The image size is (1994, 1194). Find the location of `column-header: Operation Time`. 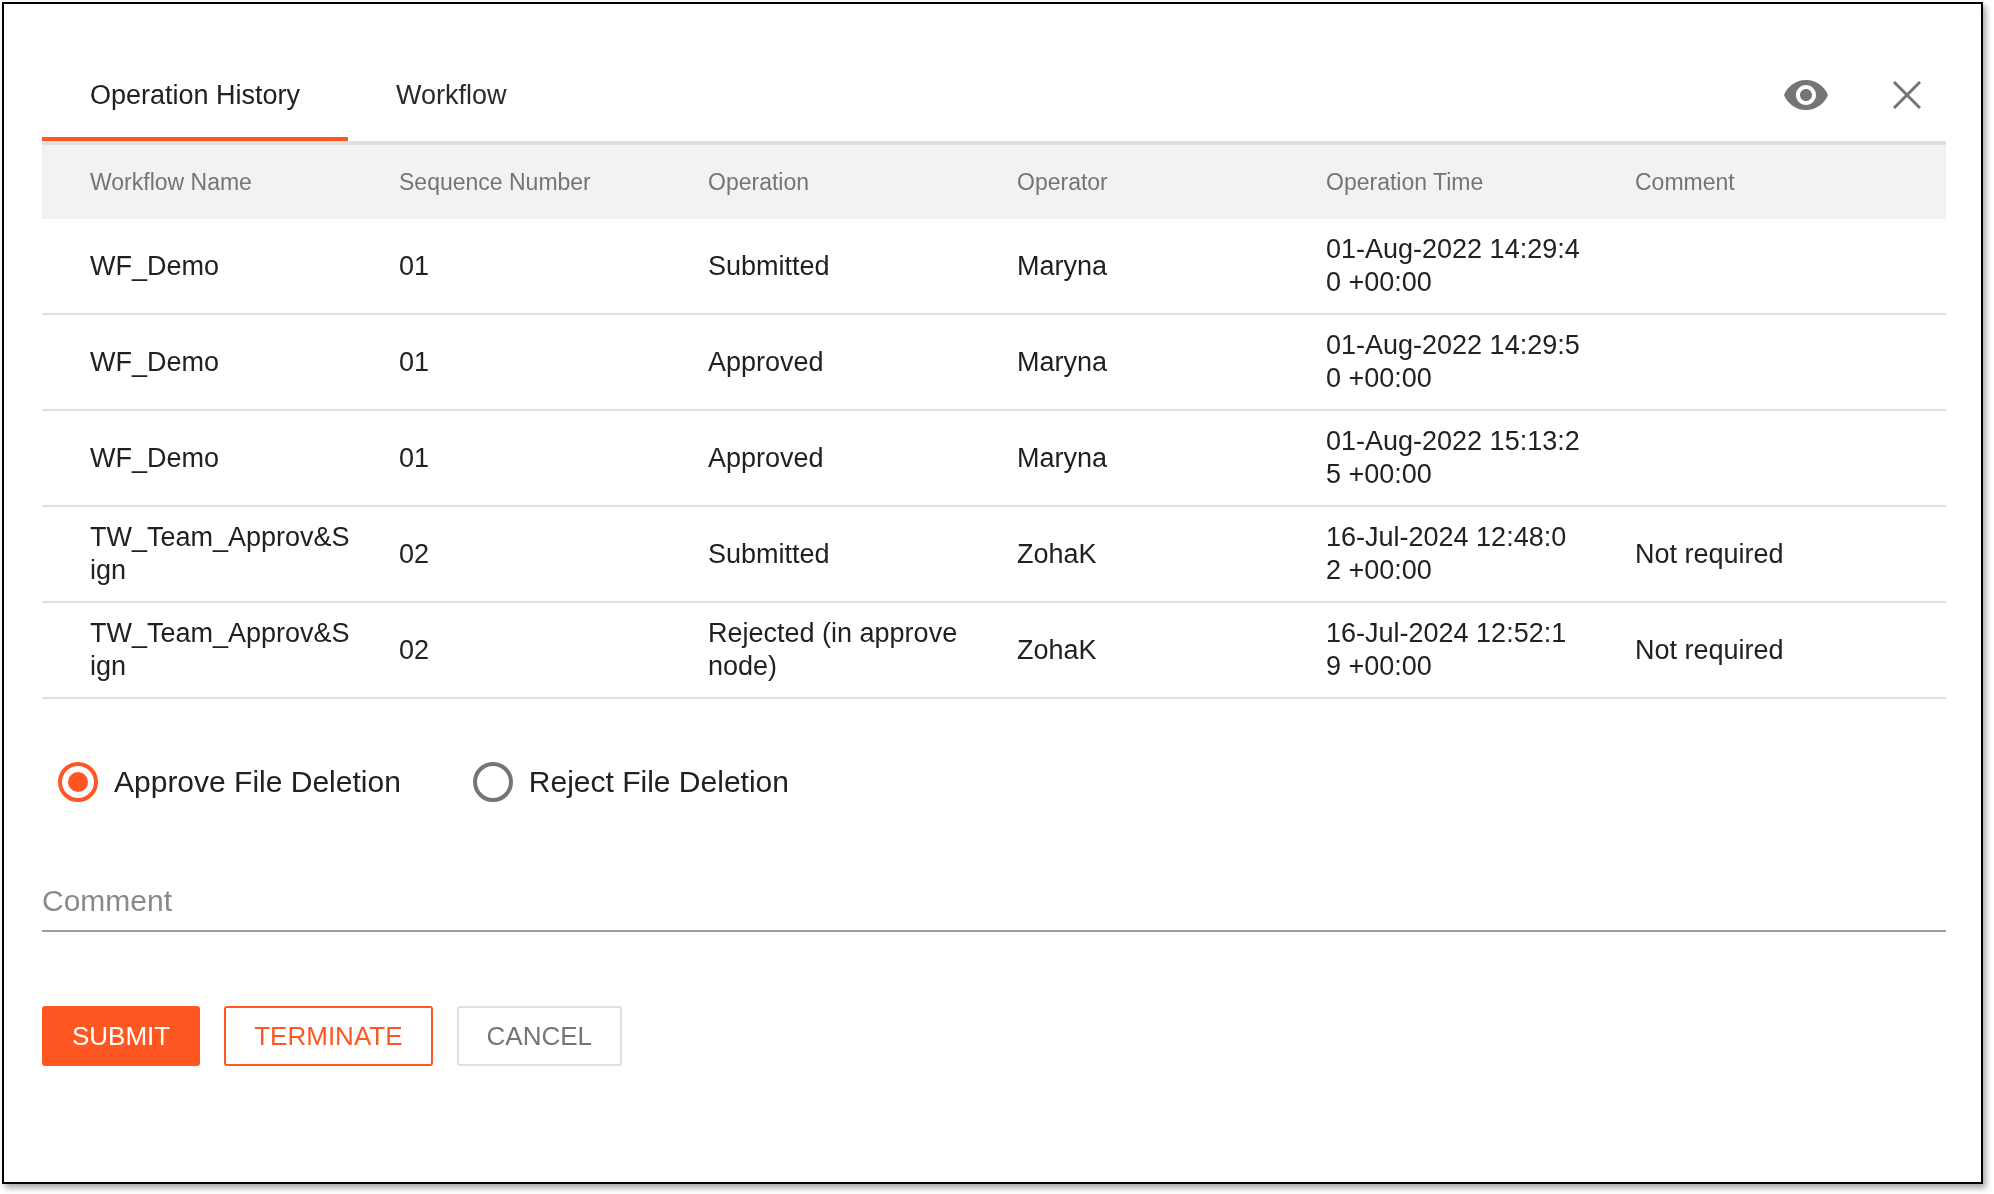

column-header: Operation Time is located at coordinates (1405, 182).